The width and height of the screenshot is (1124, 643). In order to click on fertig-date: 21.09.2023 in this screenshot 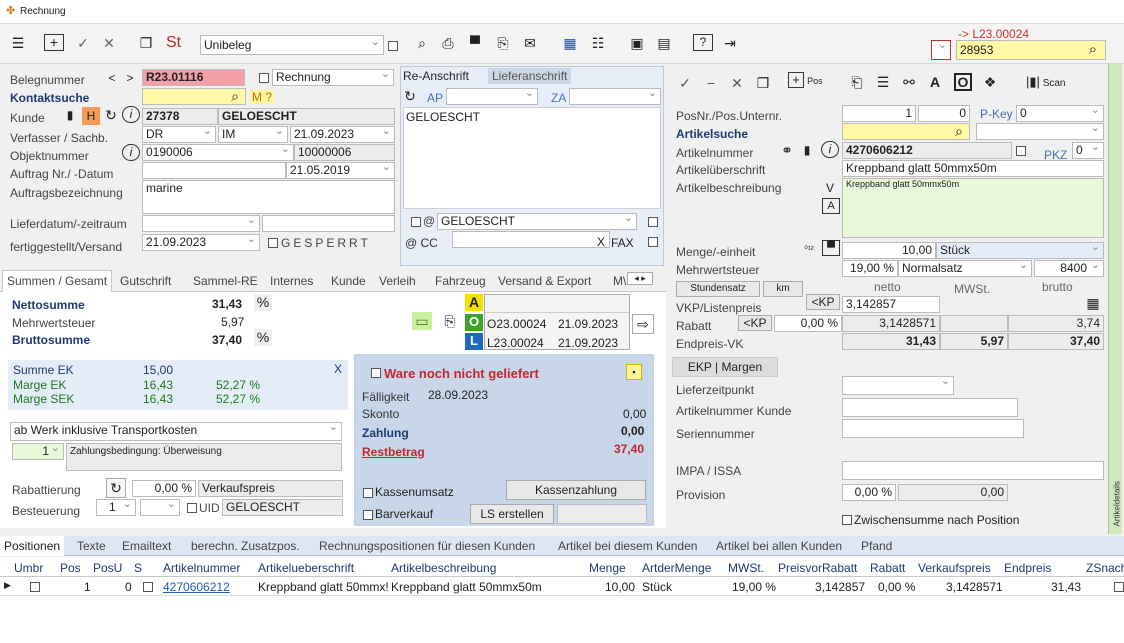, I will do `click(201, 242)`.